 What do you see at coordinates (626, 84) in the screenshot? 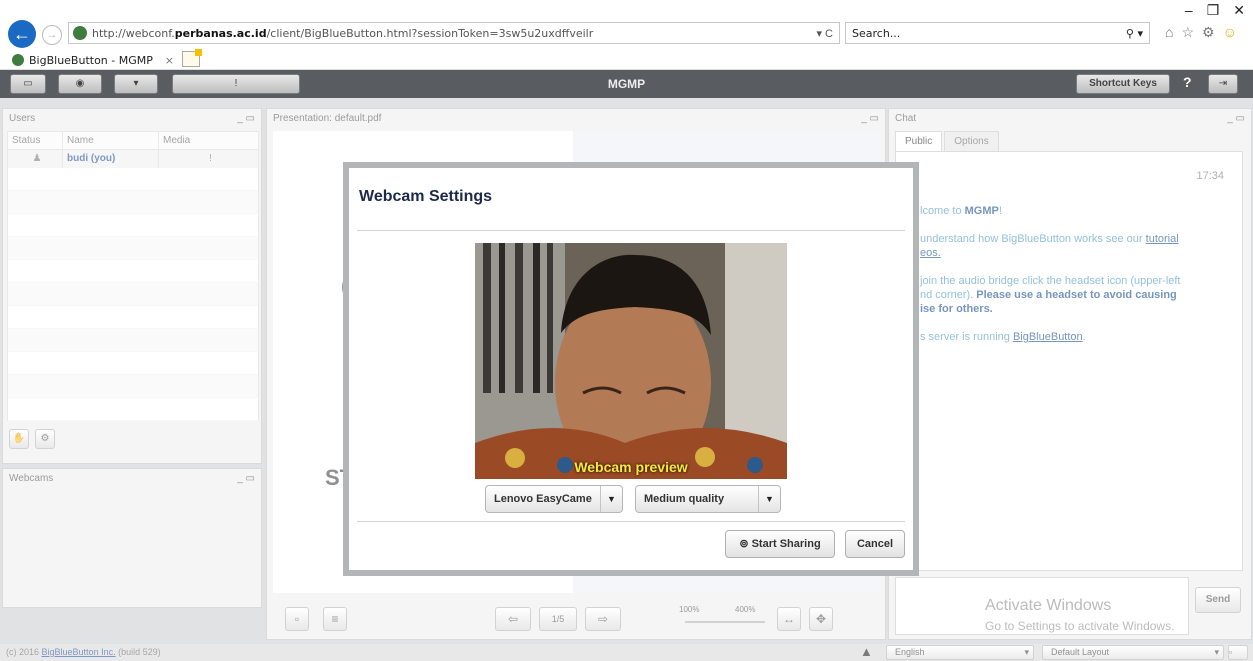
I see `app-toolbar: MGMP ▭ ◉ ▾ ! Shortcut Keys ? ⇥` at bounding box center [626, 84].